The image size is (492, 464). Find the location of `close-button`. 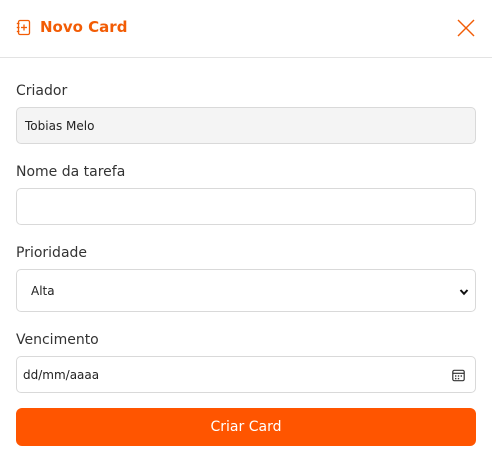

close-button is located at coordinates (466, 28).